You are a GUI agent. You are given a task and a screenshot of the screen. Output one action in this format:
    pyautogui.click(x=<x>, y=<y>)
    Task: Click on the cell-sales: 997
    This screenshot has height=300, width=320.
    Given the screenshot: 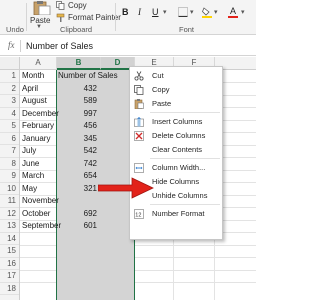 What is the action you would take?
    pyautogui.click(x=77, y=114)
    